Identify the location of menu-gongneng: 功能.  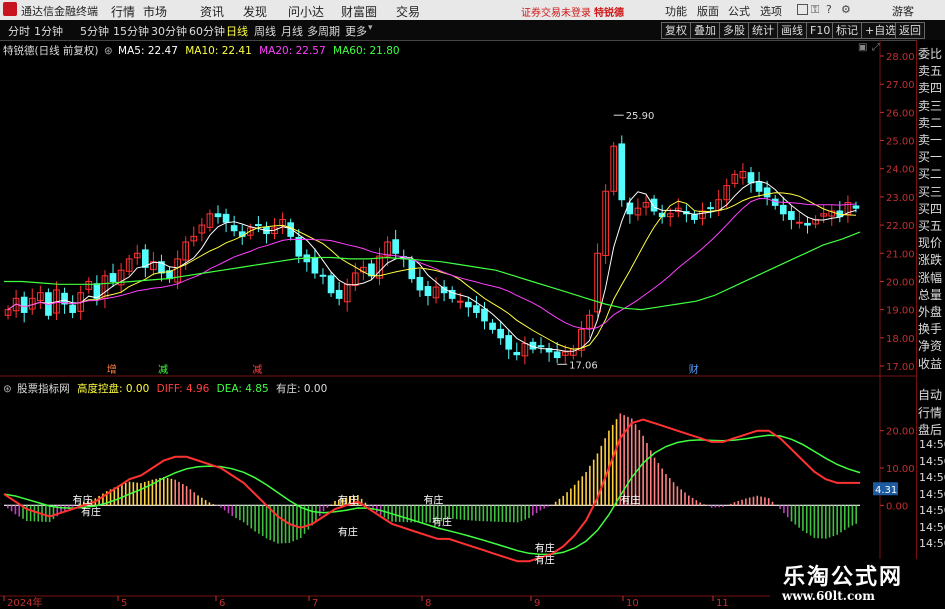
(676, 11).